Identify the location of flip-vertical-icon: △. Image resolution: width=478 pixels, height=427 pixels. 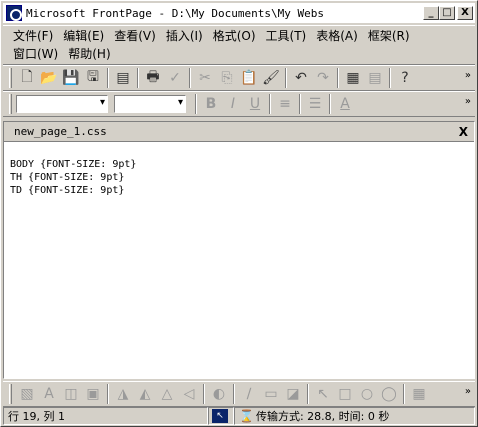
(167, 394).